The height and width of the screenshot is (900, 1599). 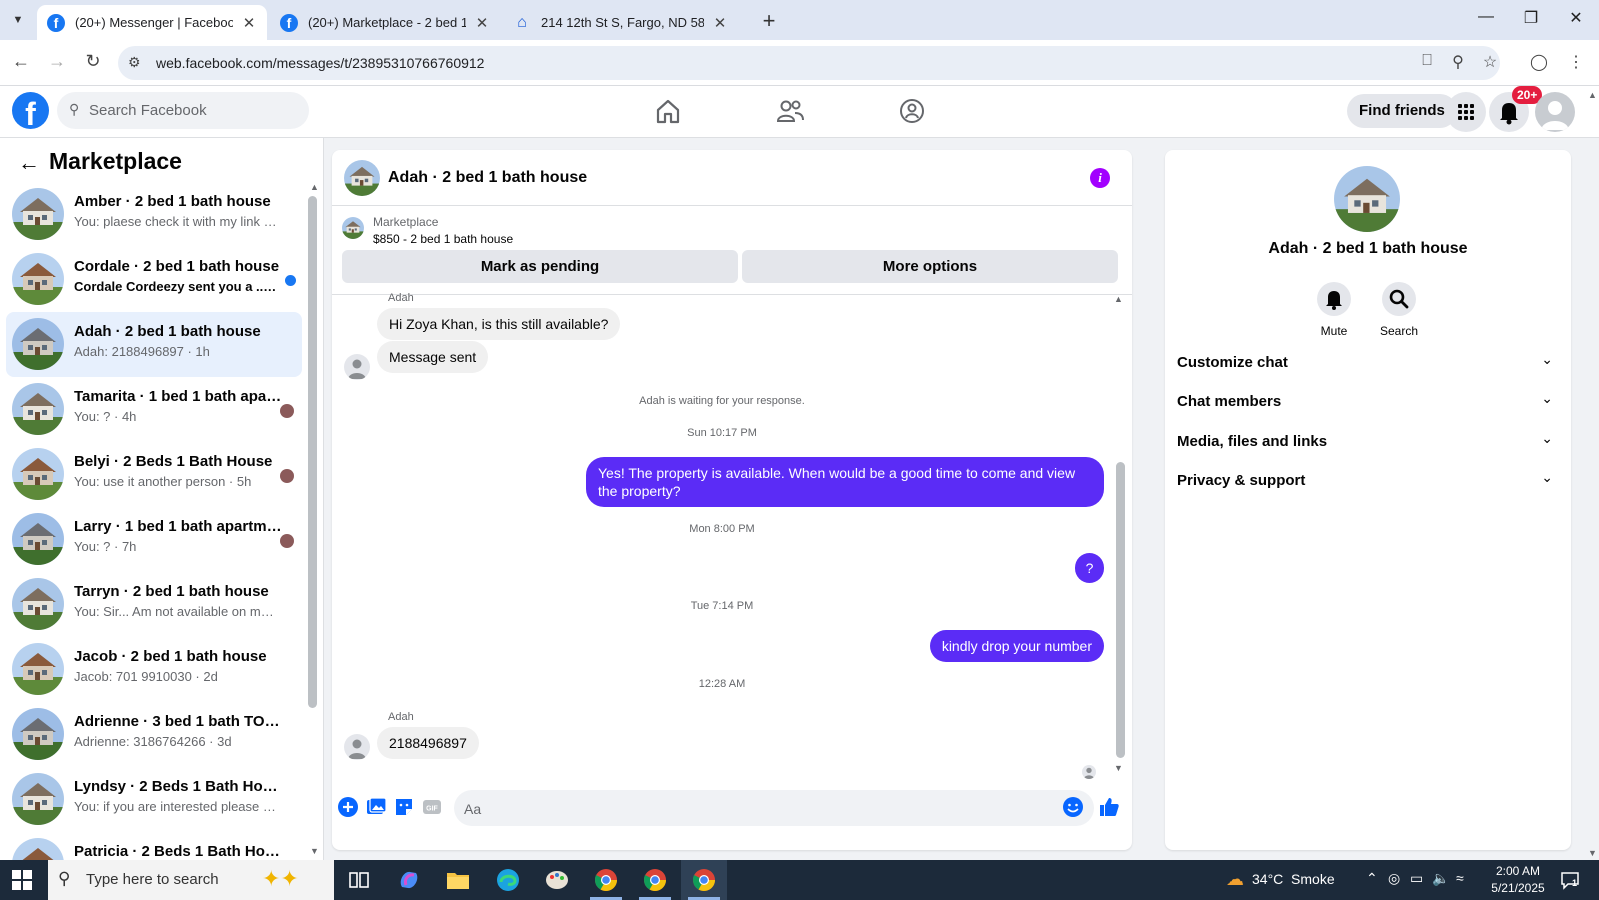 What do you see at coordinates (1368, 480) in the screenshot?
I see `privacy-support-section: Privacy & support ⌄` at bounding box center [1368, 480].